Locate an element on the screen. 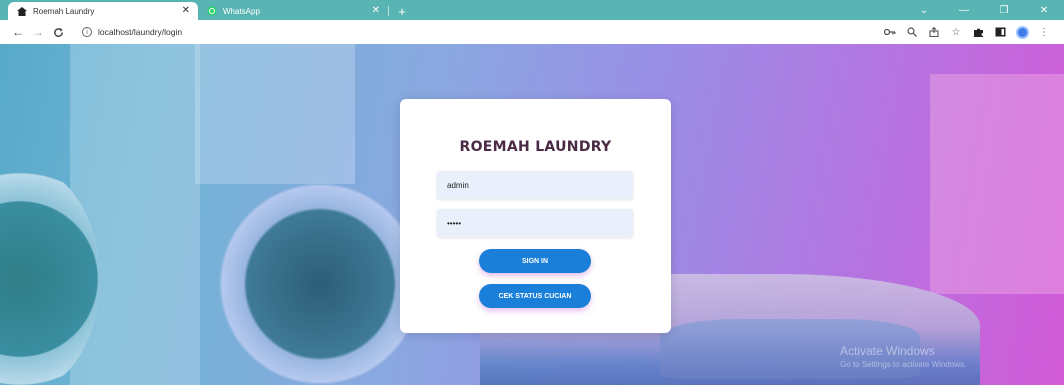 This screenshot has width=1064, height=385. bookmark-star-icon: ☆ is located at coordinates (956, 32).